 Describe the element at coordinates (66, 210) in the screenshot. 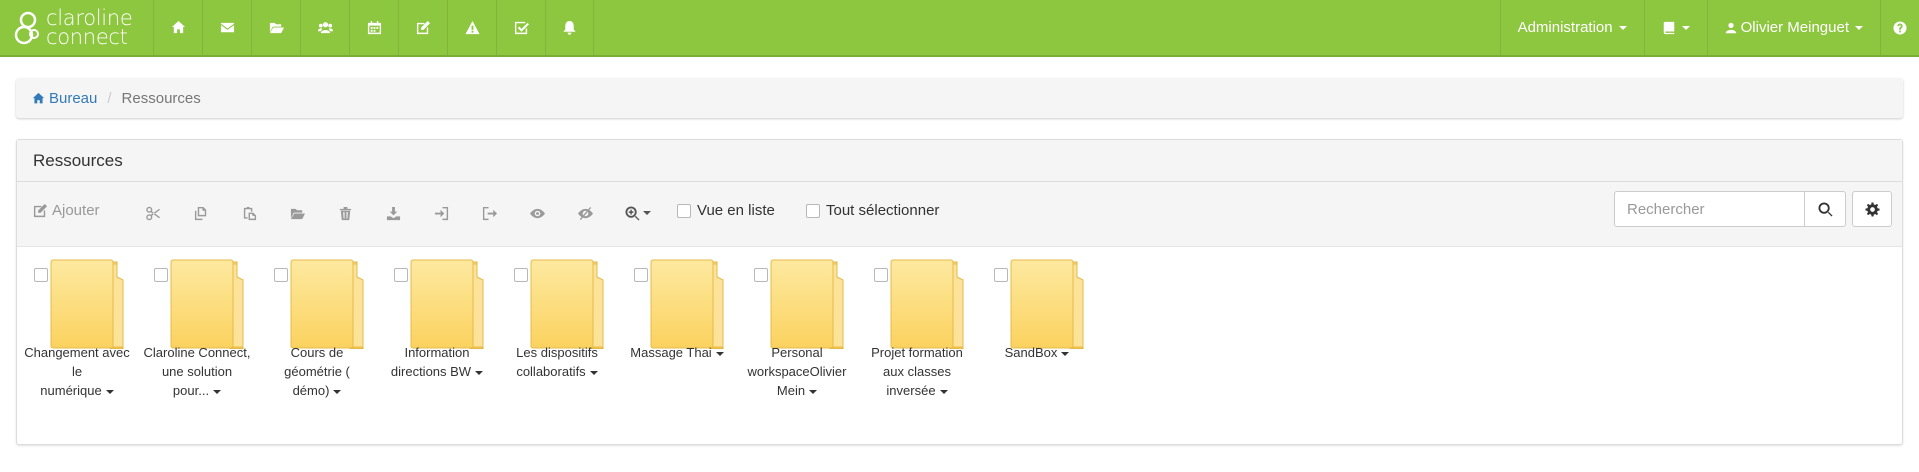

I see `add-resource-button: Ajouter` at that location.